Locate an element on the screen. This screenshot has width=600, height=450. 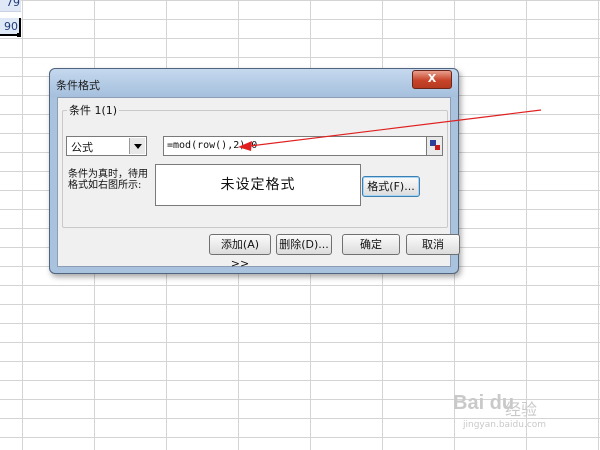
baidu-watermark: Bai du 经验 jingyan.baidu.com is located at coordinates (523, 409).